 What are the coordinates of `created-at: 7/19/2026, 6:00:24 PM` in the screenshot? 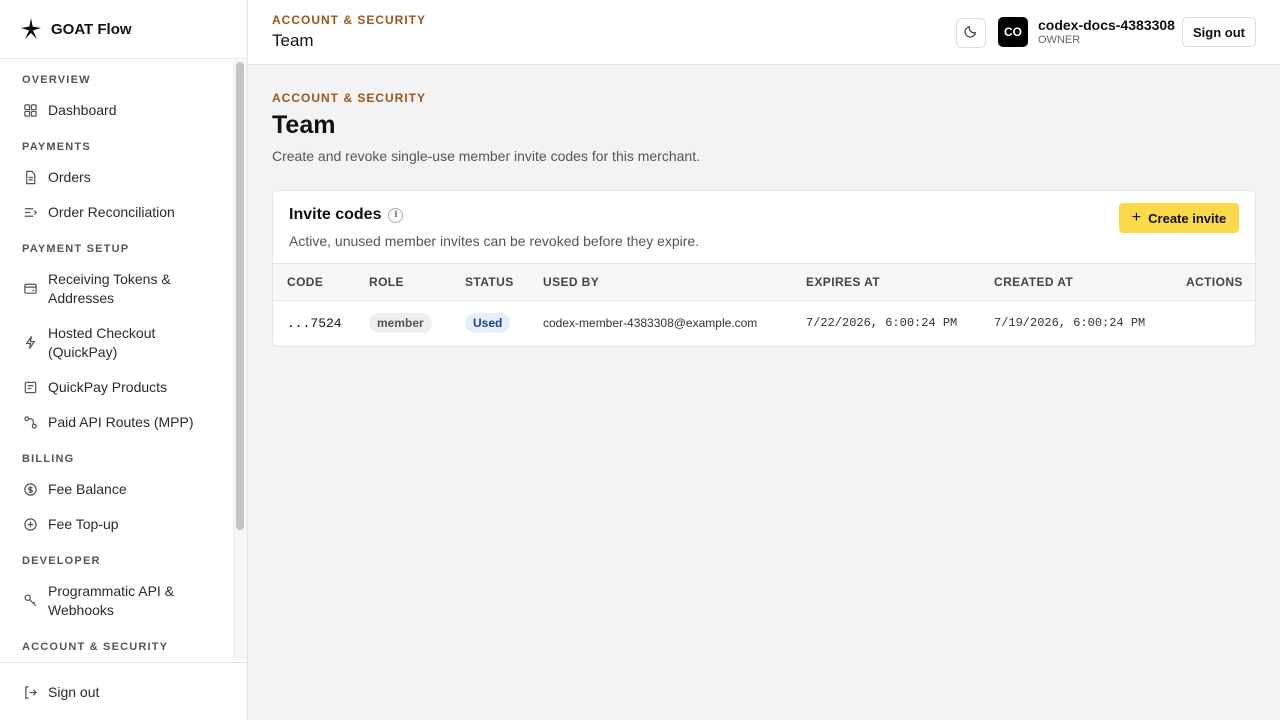 It's located at (1070, 323).